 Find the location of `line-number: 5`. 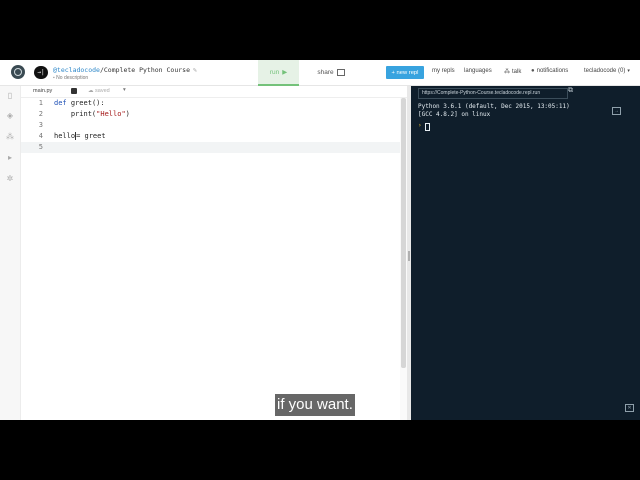

line-number: 5 is located at coordinates (40, 147).